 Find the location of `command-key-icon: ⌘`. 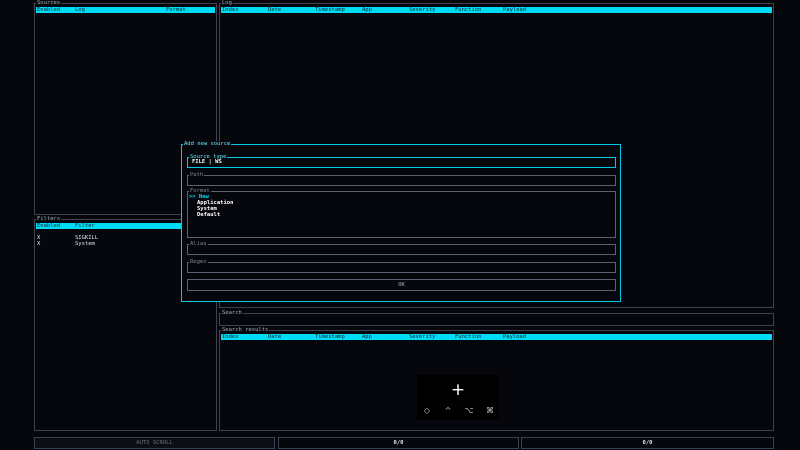

command-key-icon: ⌘ is located at coordinates (490, 410).